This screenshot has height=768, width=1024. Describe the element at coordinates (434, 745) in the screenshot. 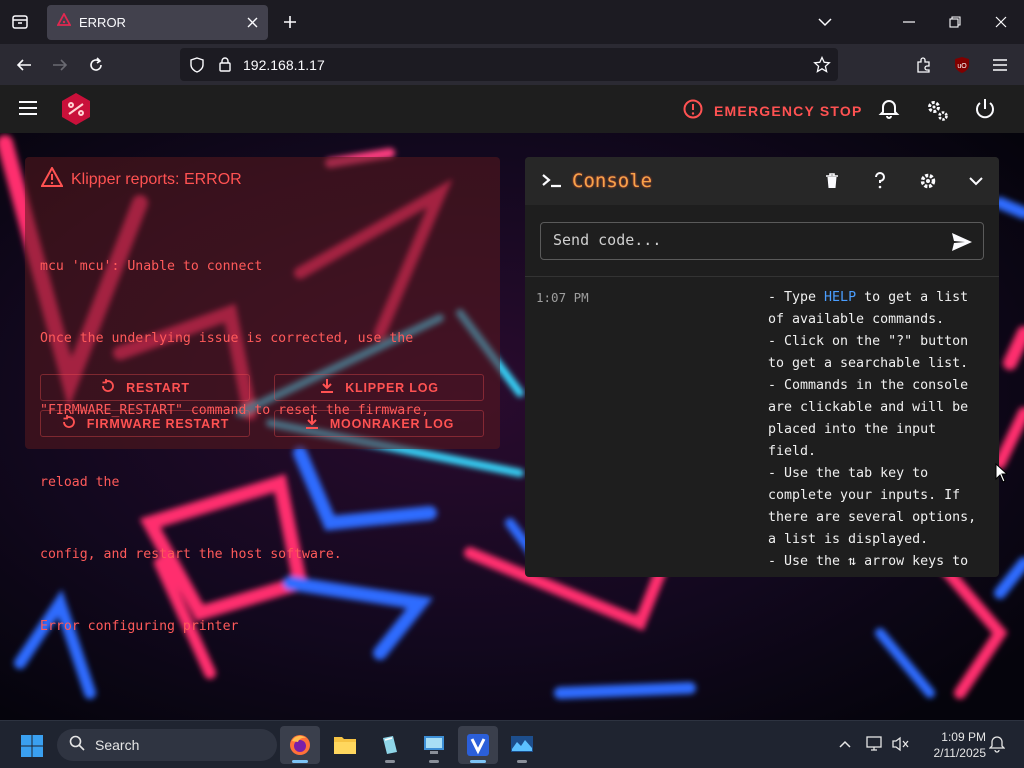

I see `remote-desktop-icon` at that location.